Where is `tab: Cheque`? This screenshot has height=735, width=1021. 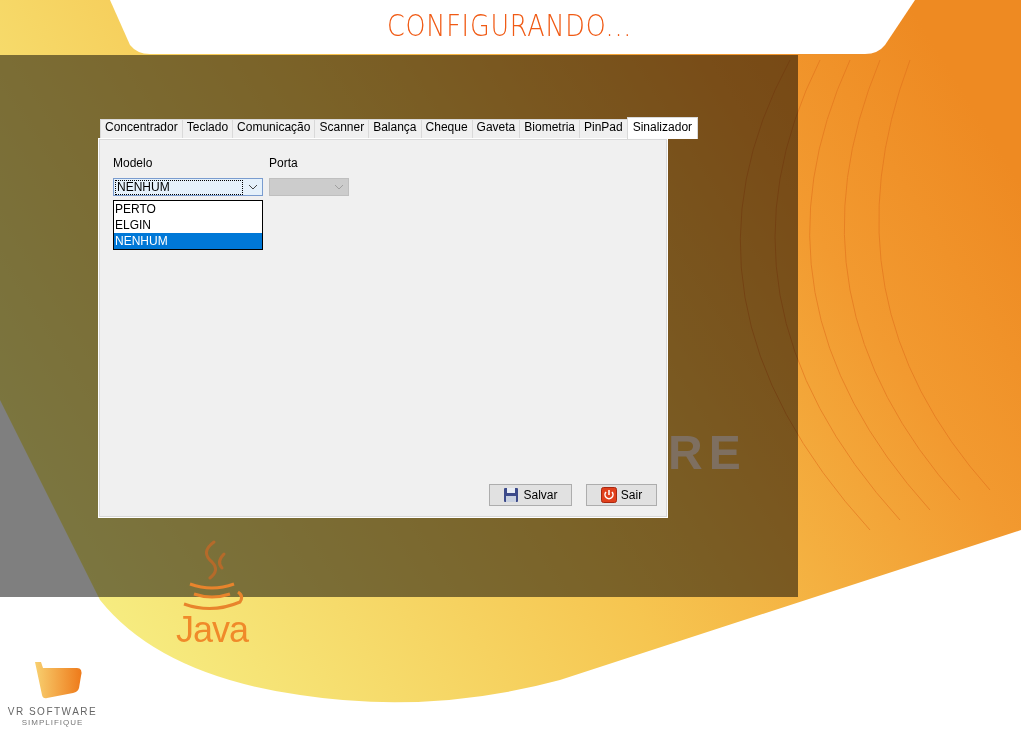 tab: Cheque is located at coordinates (446, 129).